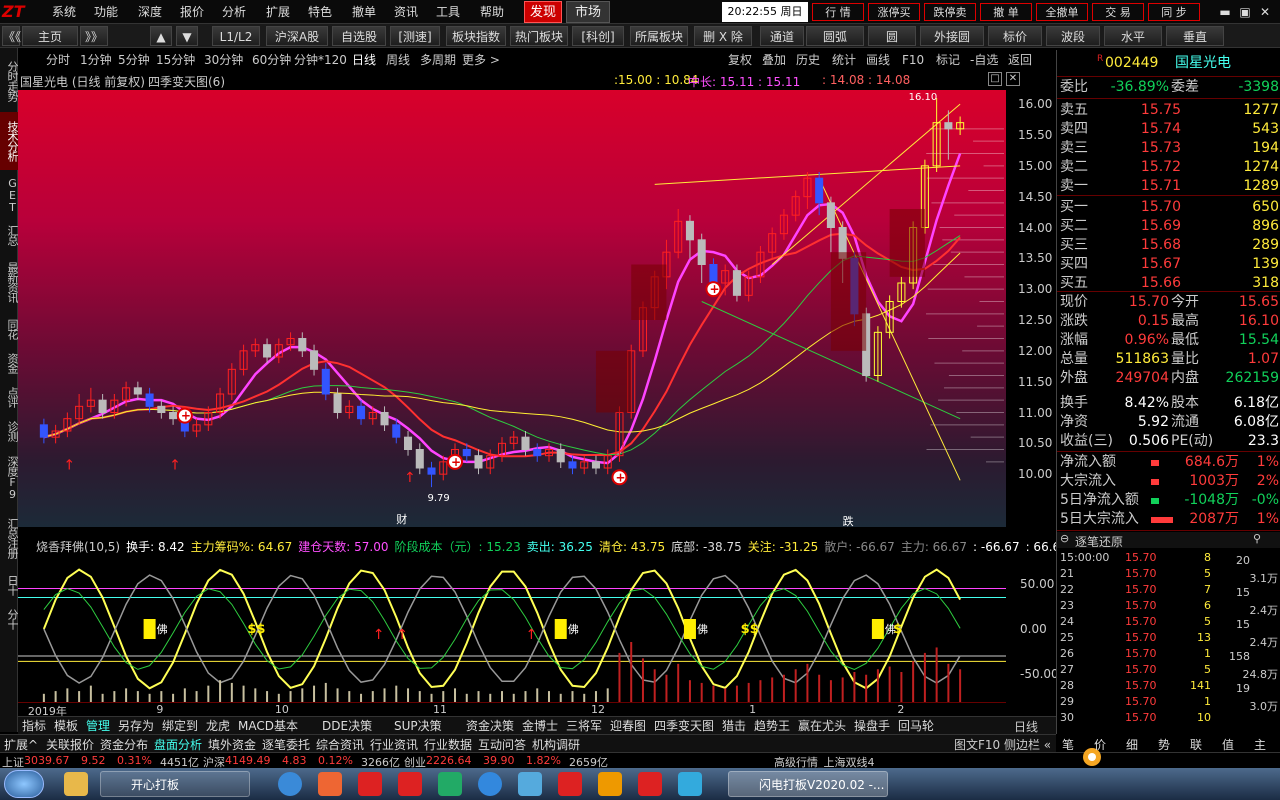 This screenshot has width=1280, height=800. I want to click on trade-button-1: 涨停买, so click(894, 12).